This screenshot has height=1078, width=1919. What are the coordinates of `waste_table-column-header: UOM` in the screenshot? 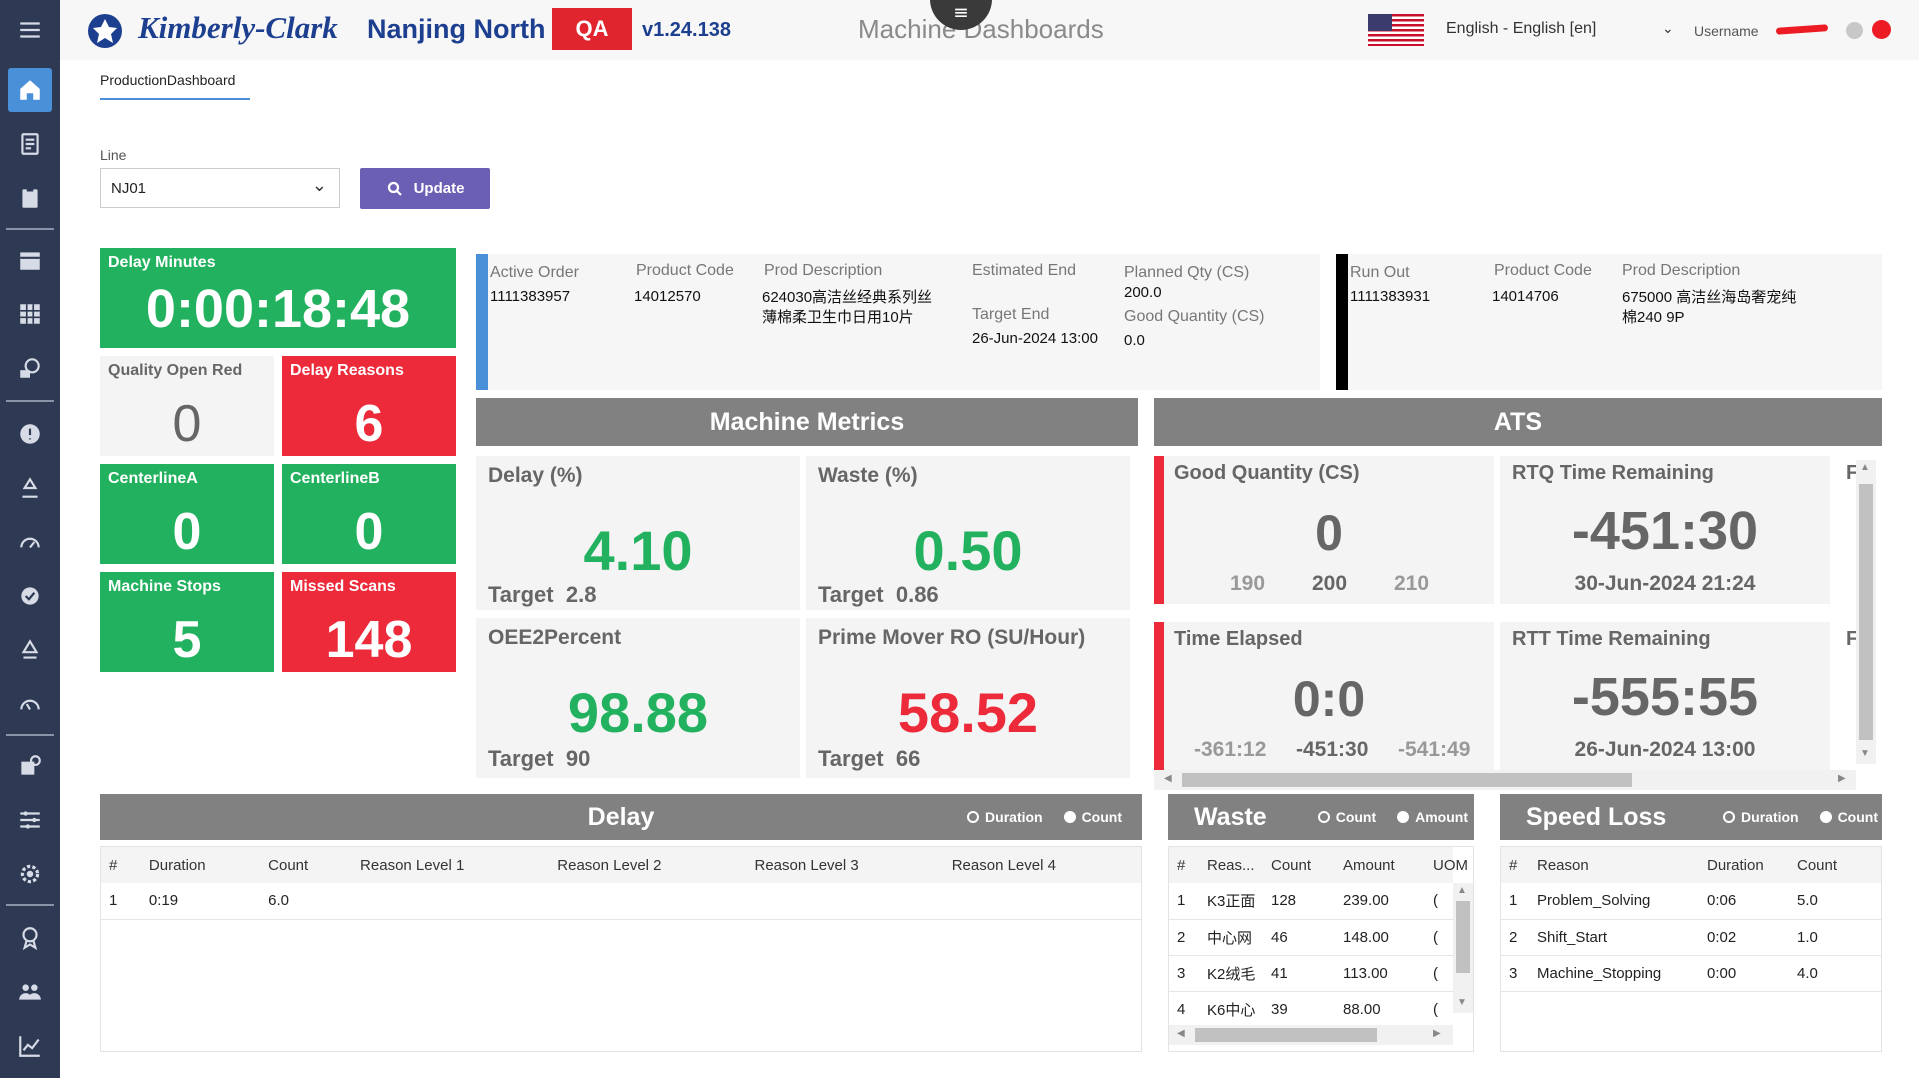 It's located at (1446, 865).